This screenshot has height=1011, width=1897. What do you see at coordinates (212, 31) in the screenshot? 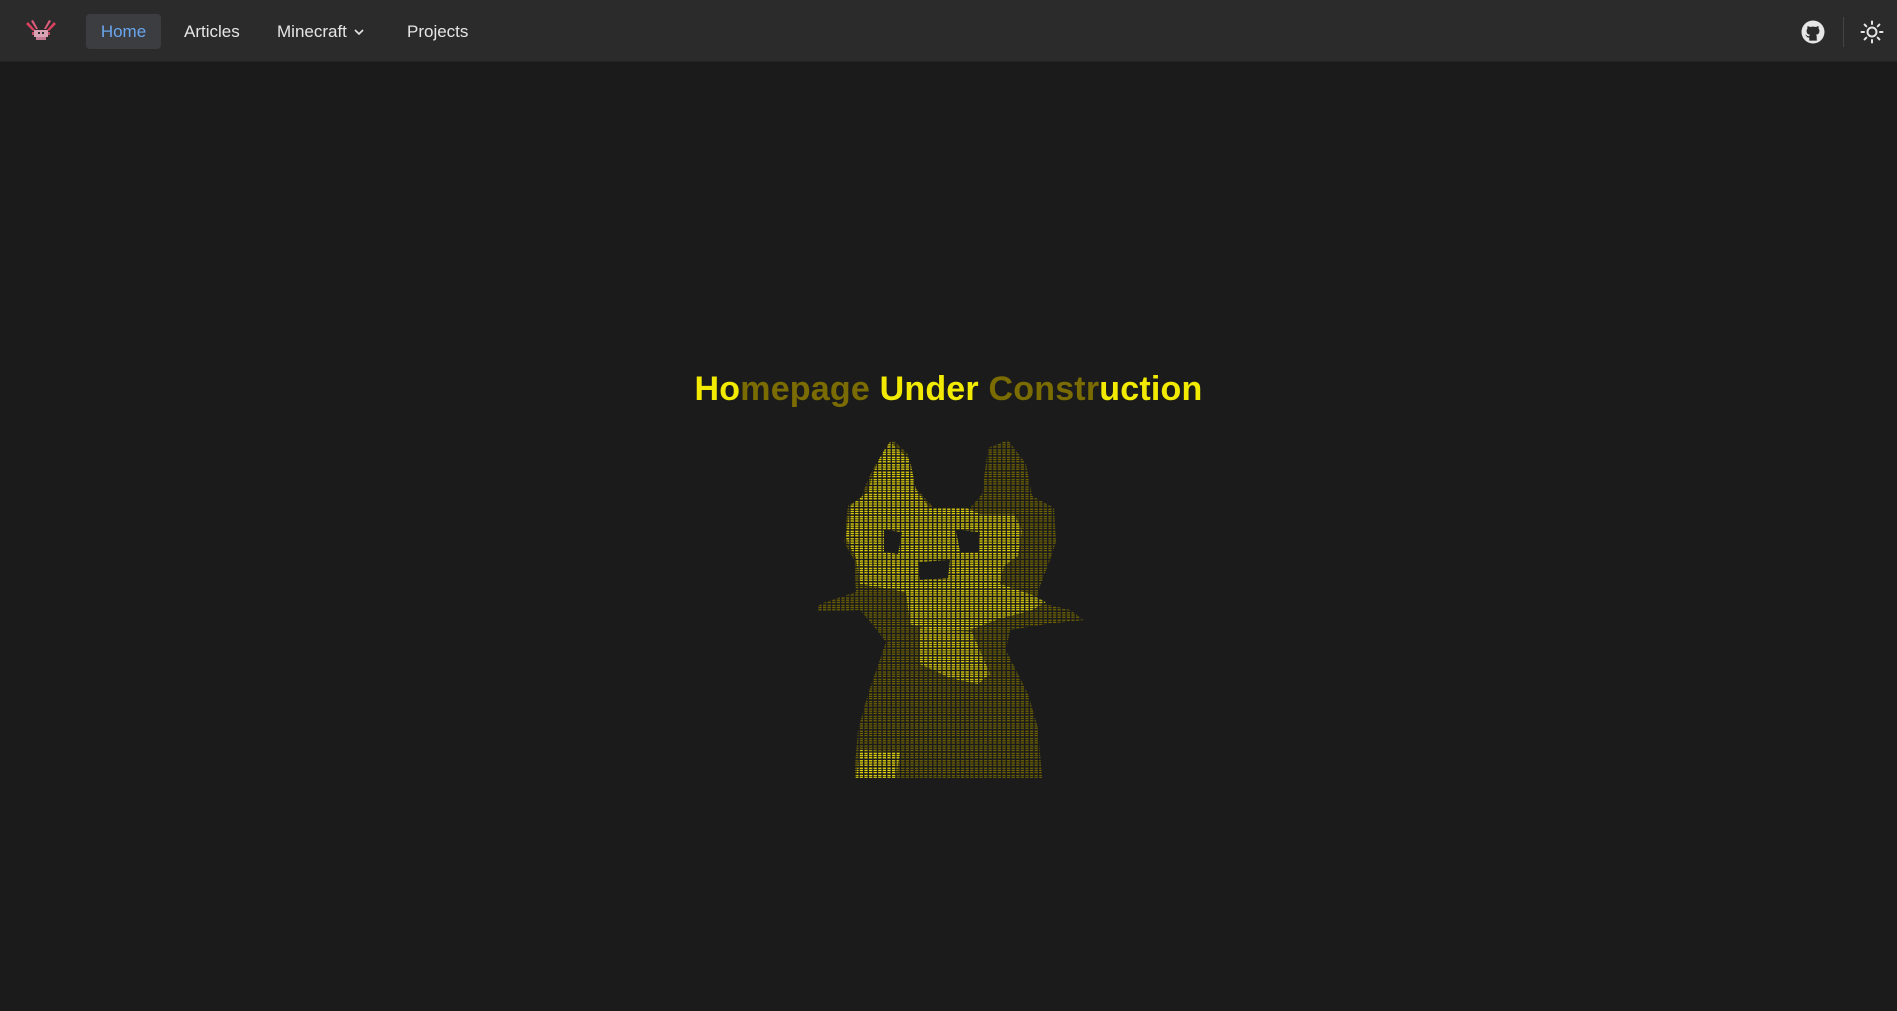
I see `nav-articles: Articles` at bounding box center [212, 31].